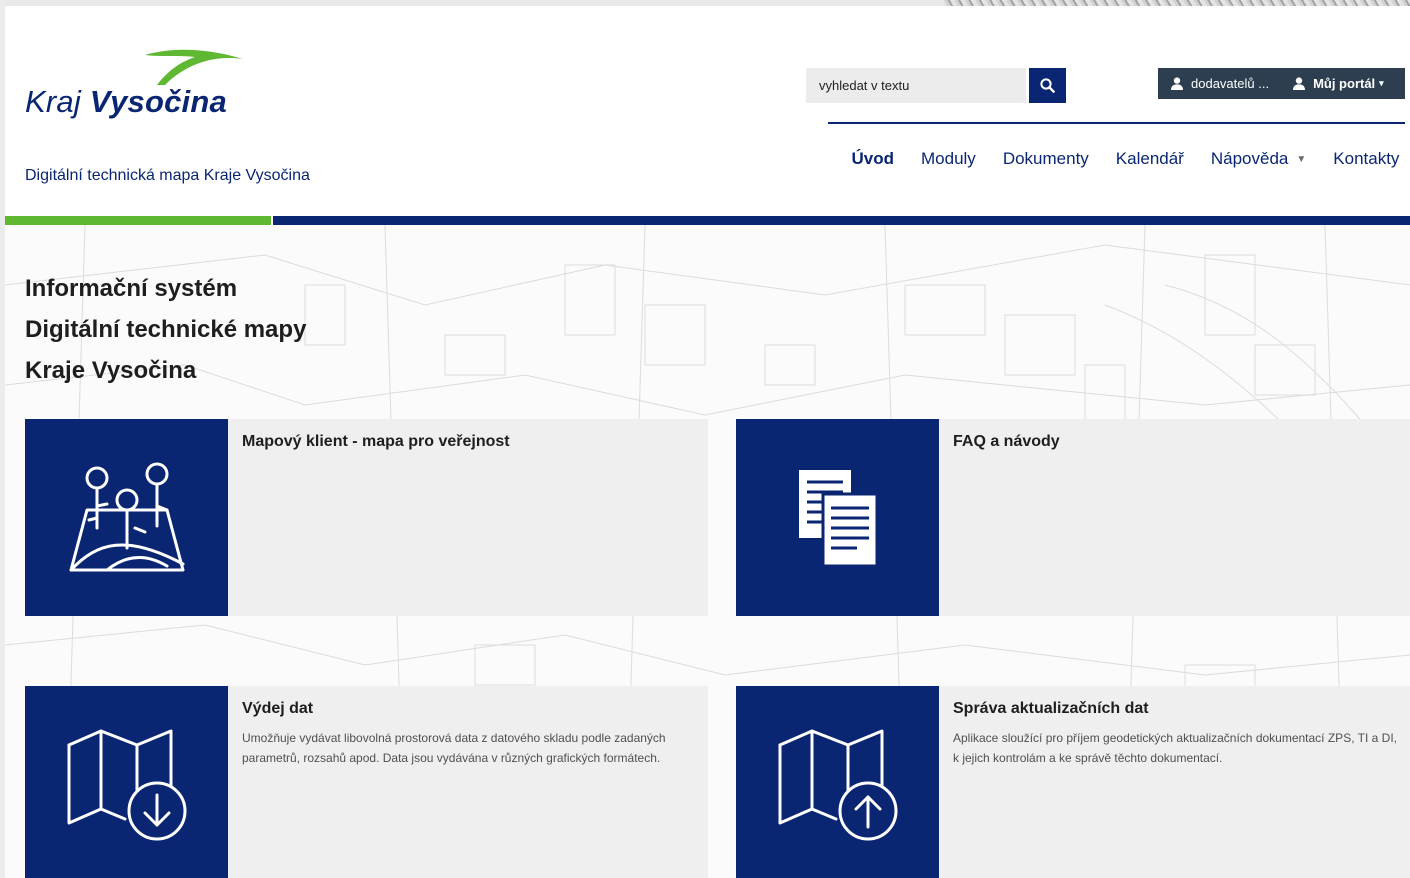  I want to click on tile-faq-navody: FAQ a návody, so click(1073, 517).